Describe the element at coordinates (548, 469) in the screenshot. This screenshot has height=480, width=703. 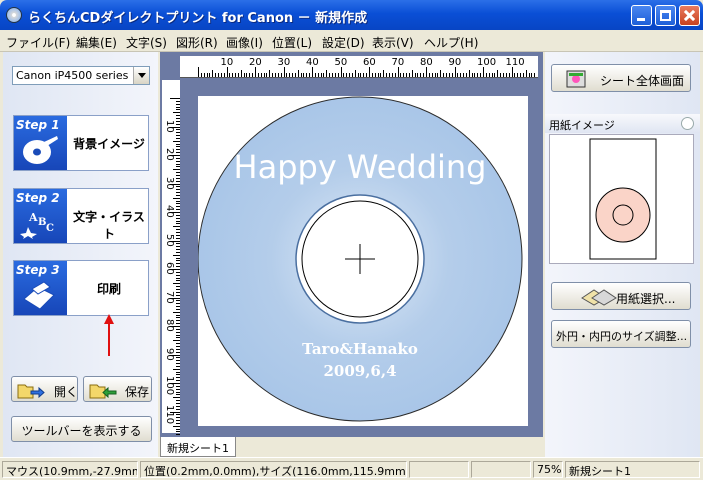
I see `status-zoom: 75%` at that location.